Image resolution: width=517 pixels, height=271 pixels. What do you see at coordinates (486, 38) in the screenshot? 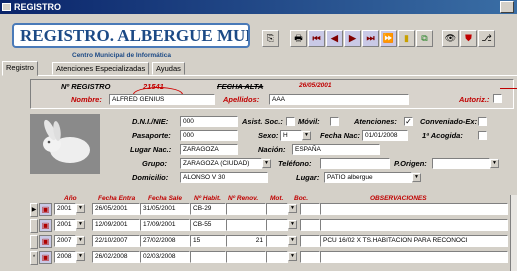
I see `tools-icon: ⎇` at bounding box center [486, 38].